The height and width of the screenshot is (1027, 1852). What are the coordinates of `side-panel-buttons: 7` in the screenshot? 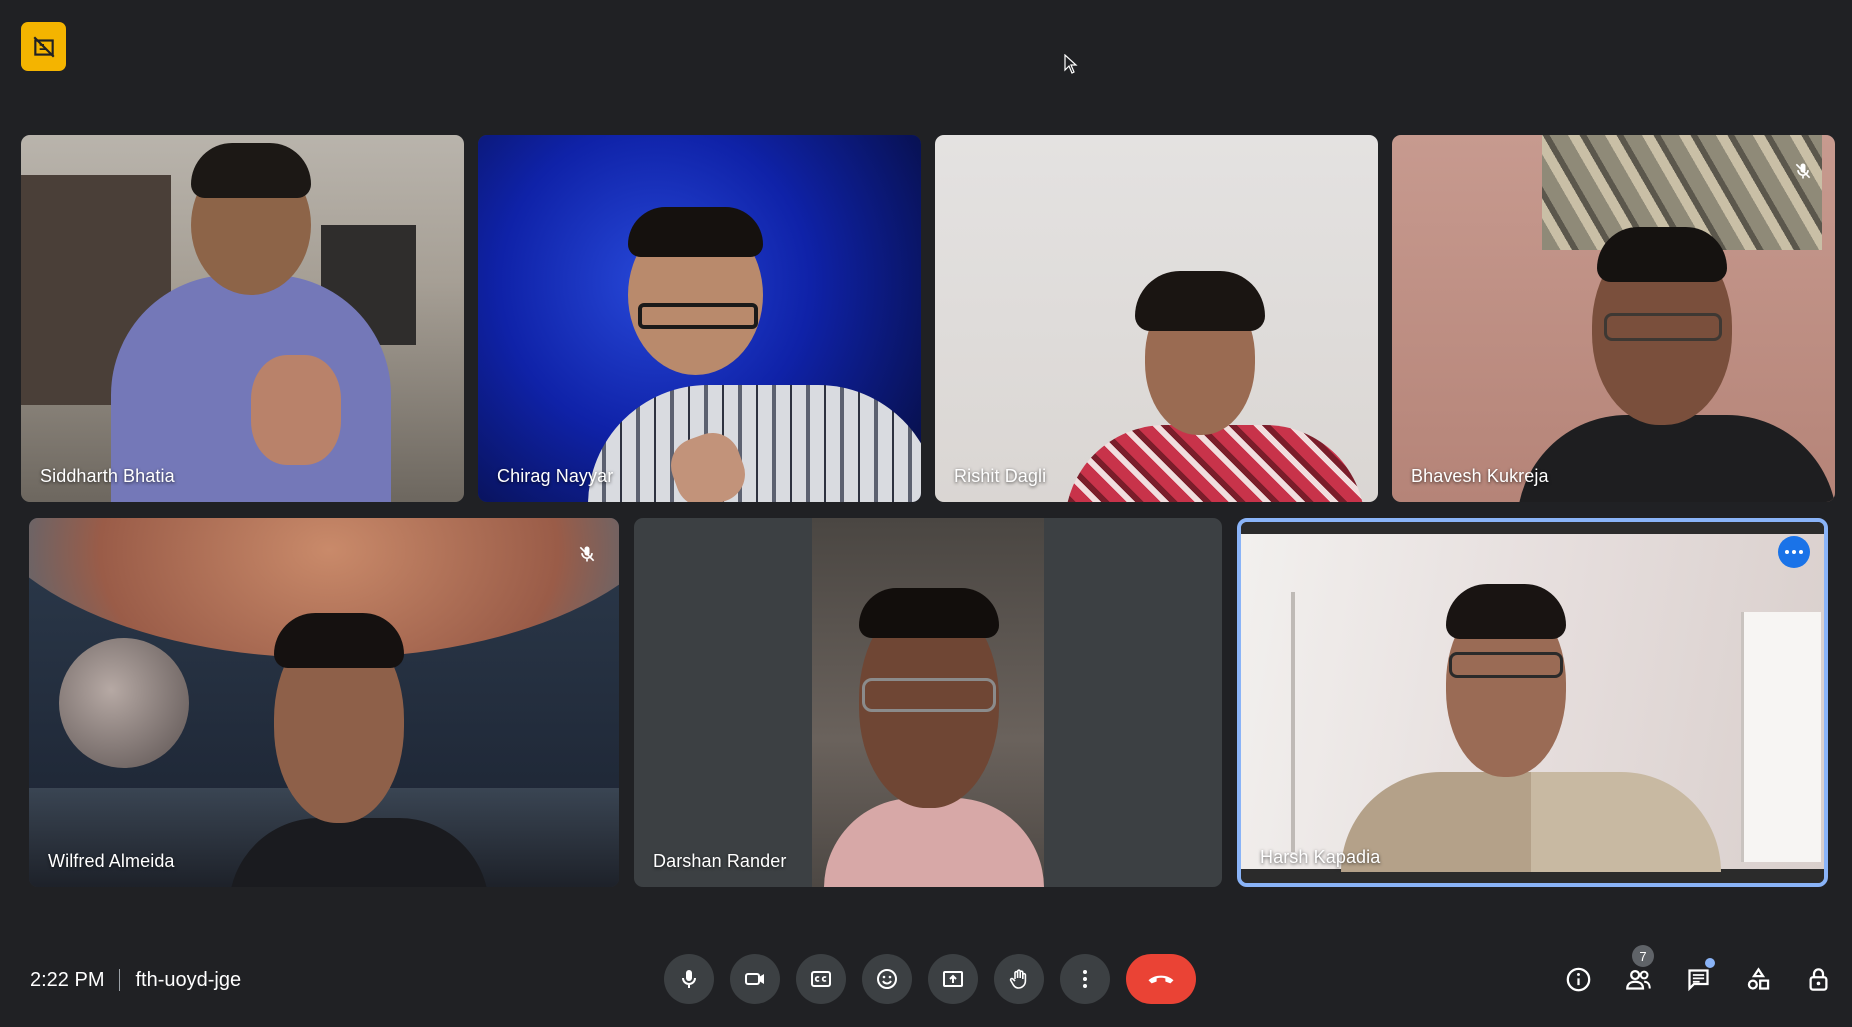 It's located at (1698, 974).